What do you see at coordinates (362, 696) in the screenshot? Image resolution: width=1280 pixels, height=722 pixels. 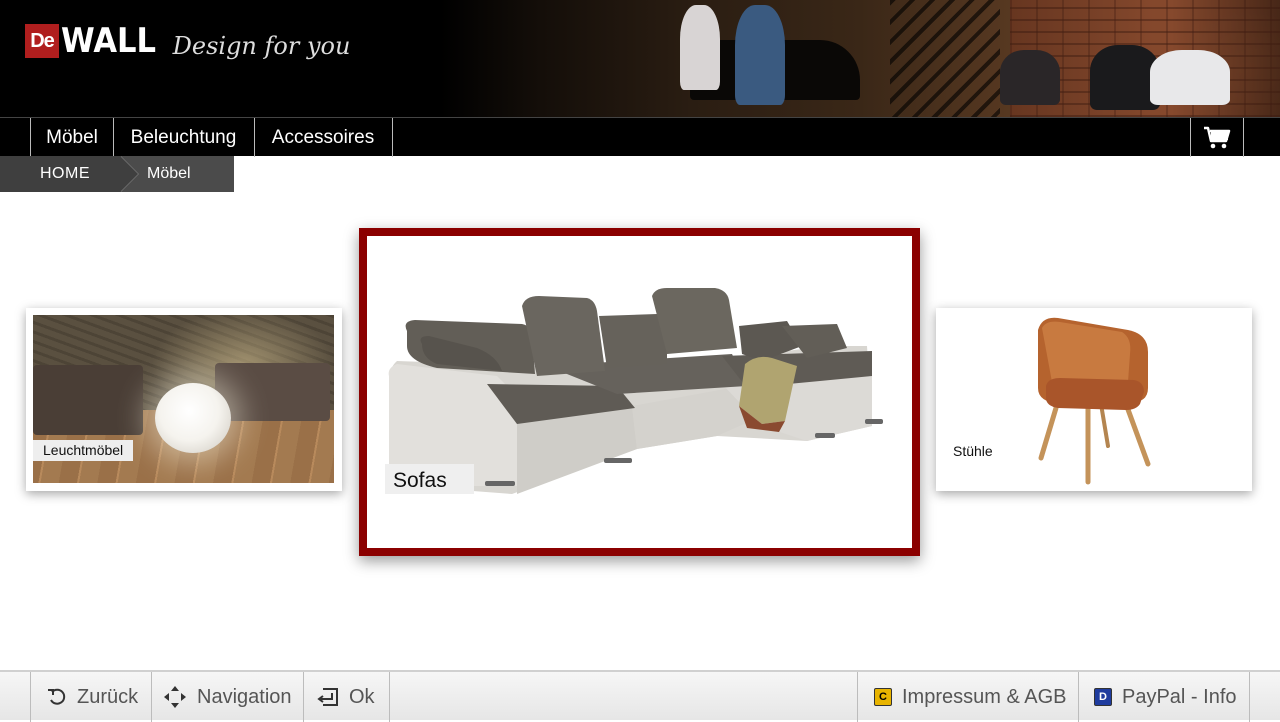 I see `ok-label: Ok` at bounding box center [362, 696].